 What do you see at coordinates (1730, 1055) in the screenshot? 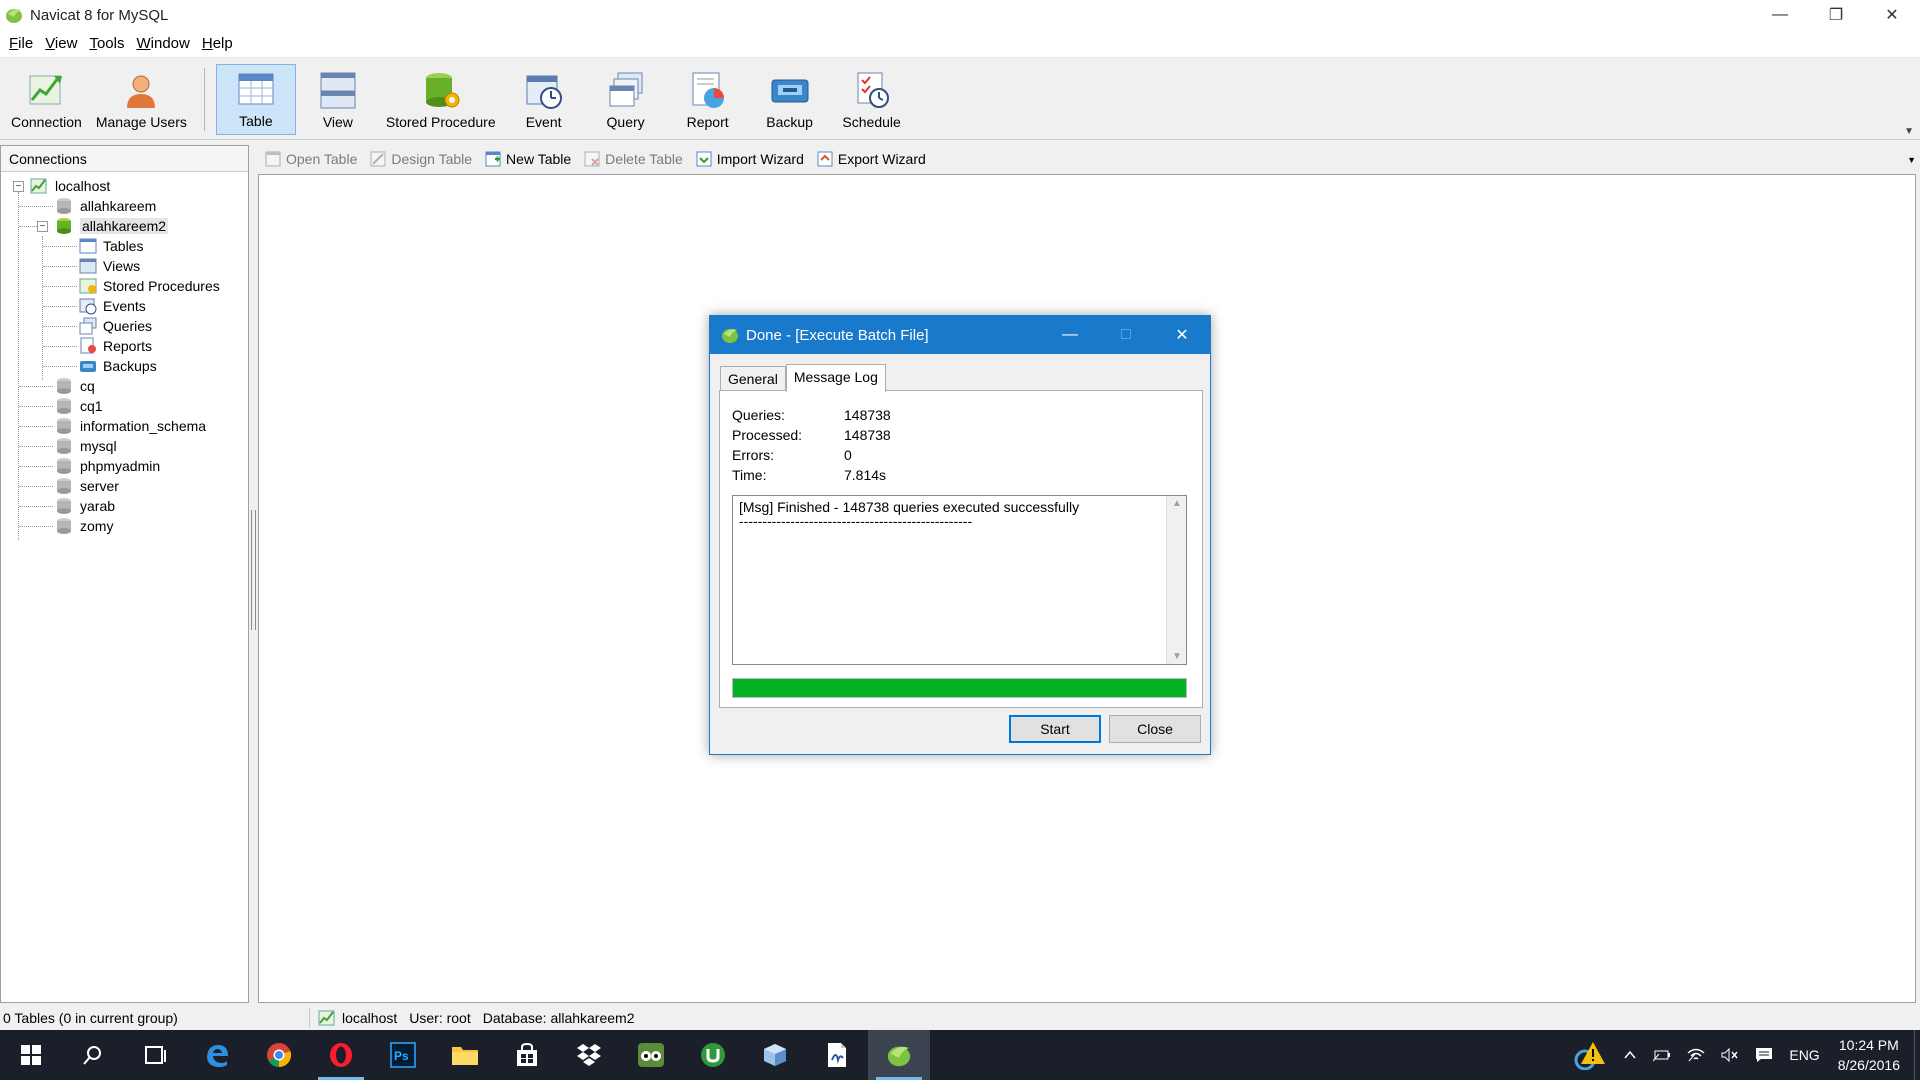
I see `tray-volume-muted` at bounding box center [1730, 1055].